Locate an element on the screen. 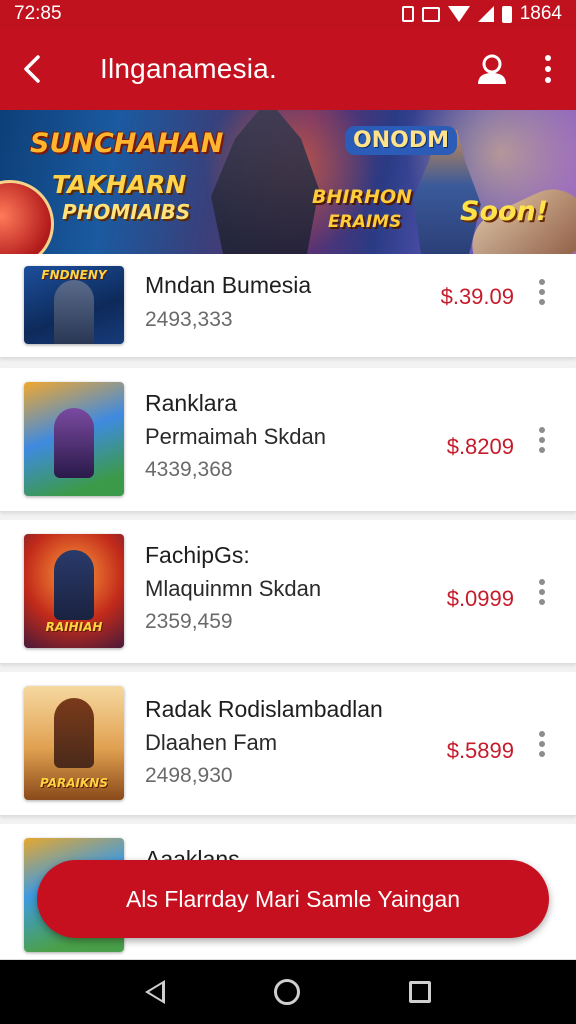 The height and width of the screenshot is (1024, 576). banner-ball-art is located at coordinates (27, 217).